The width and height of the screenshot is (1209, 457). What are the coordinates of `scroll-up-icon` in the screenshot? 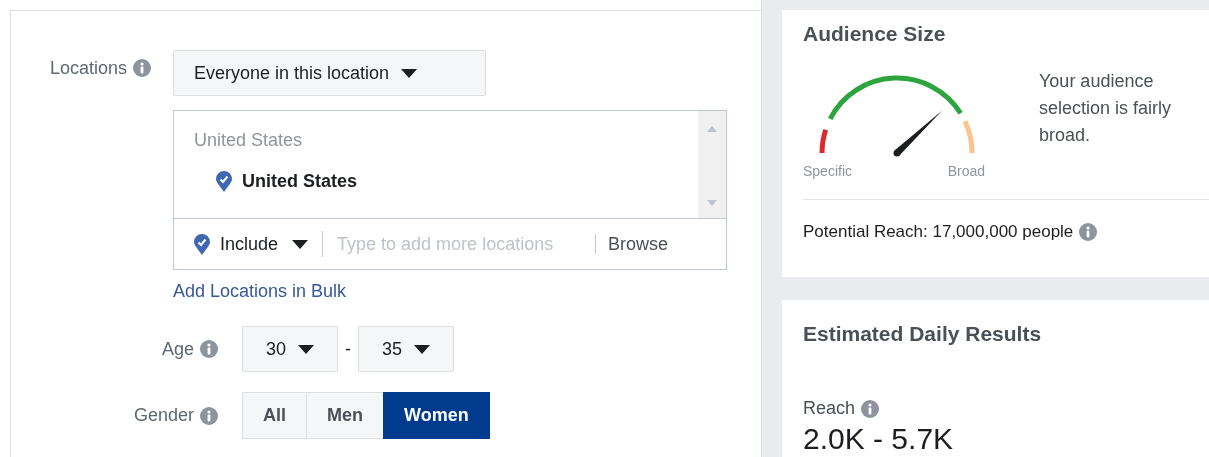 It's located at (712, 129).